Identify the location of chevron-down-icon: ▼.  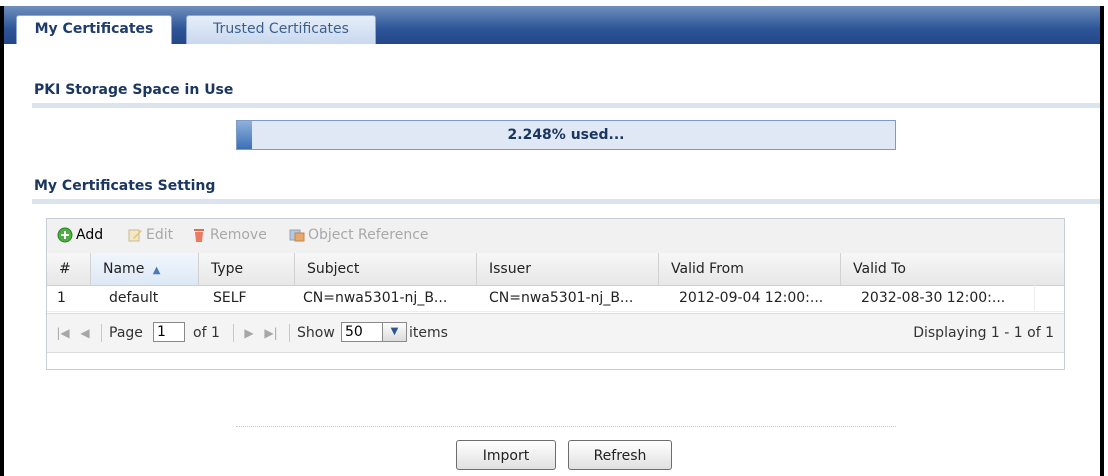
(395, 332).